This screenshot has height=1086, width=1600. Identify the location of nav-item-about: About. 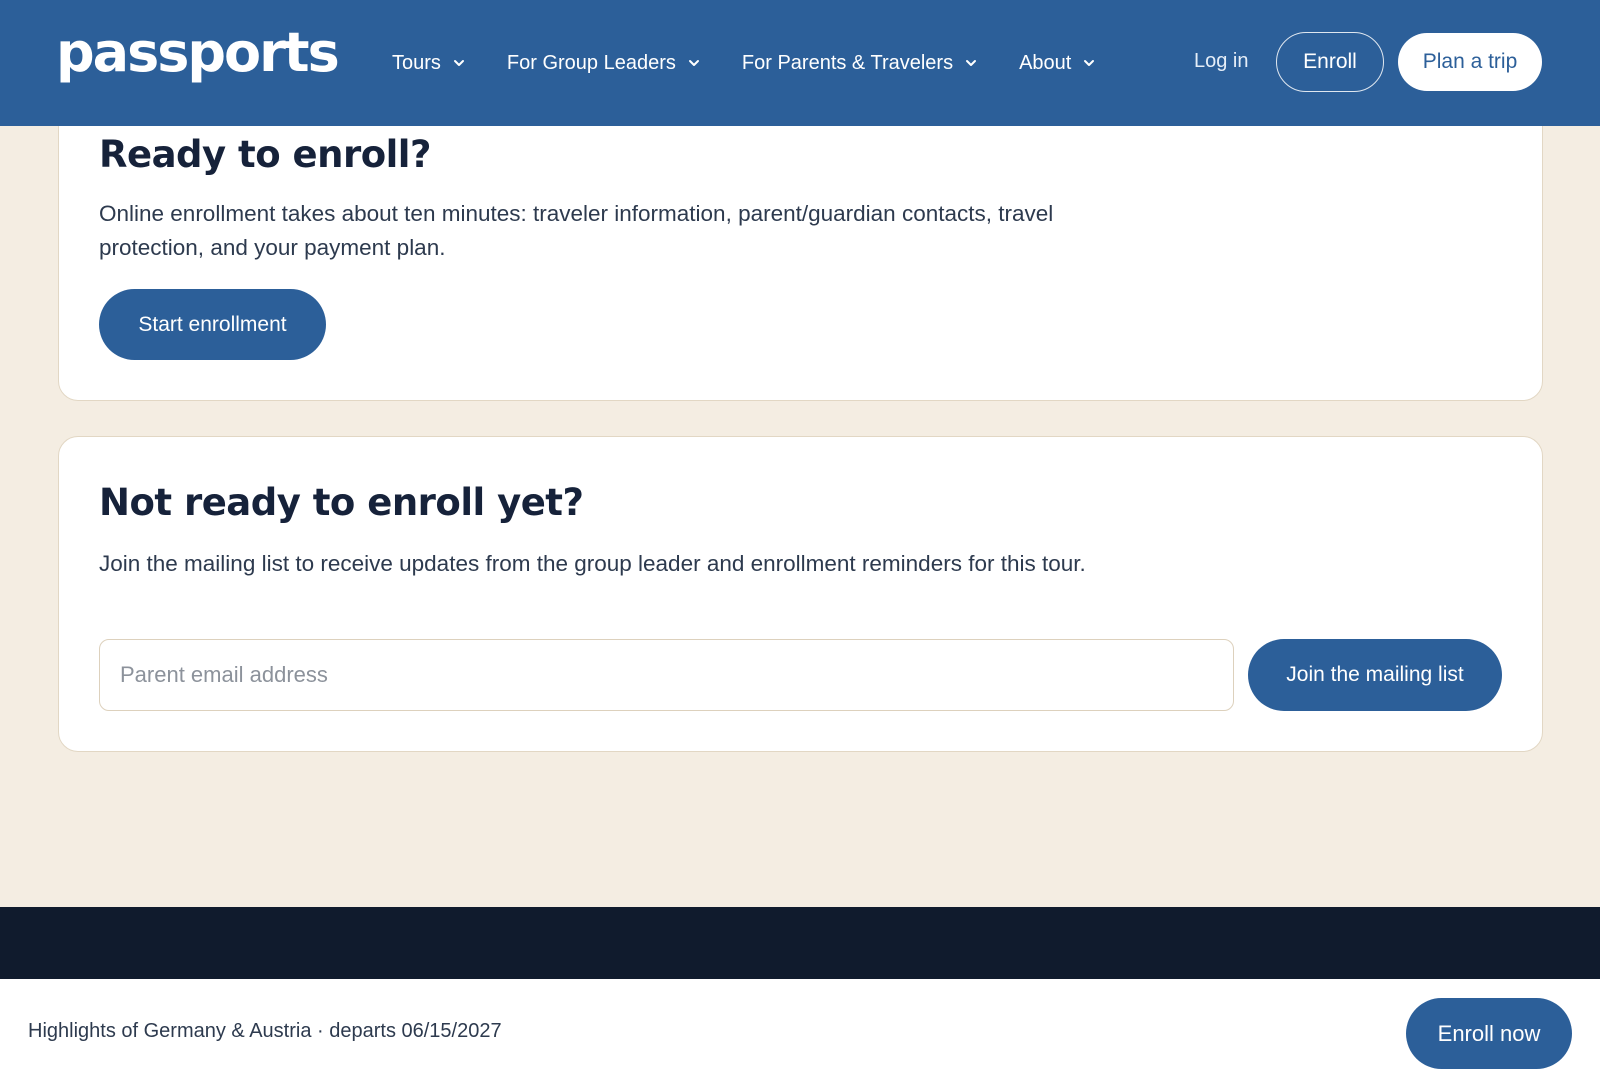
(1057, 63).